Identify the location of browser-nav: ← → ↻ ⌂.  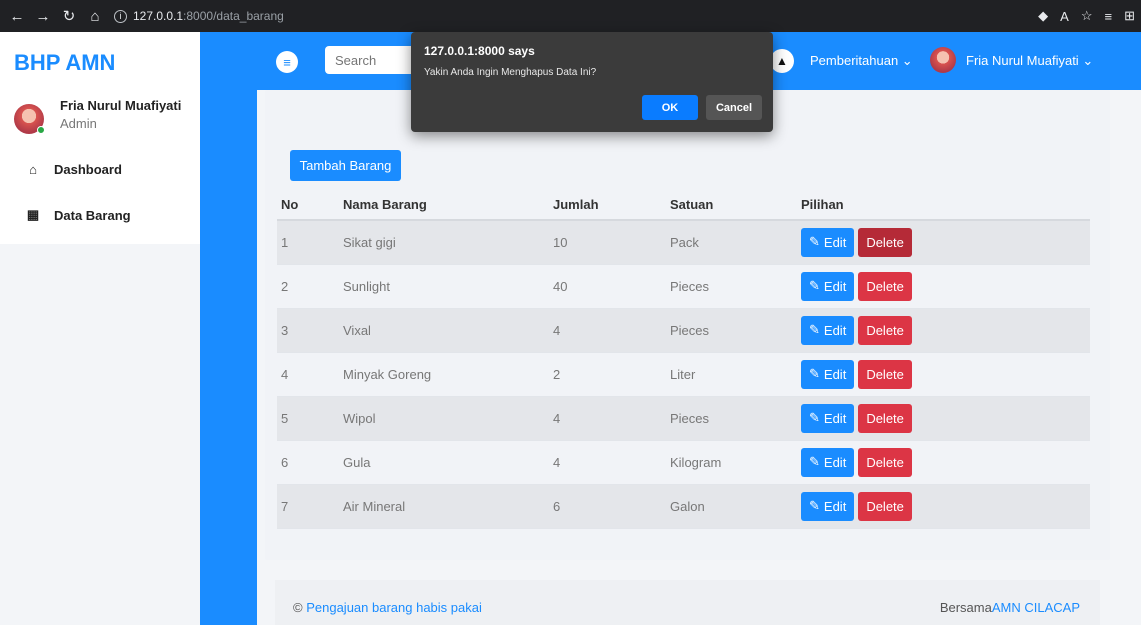
(54, 16).